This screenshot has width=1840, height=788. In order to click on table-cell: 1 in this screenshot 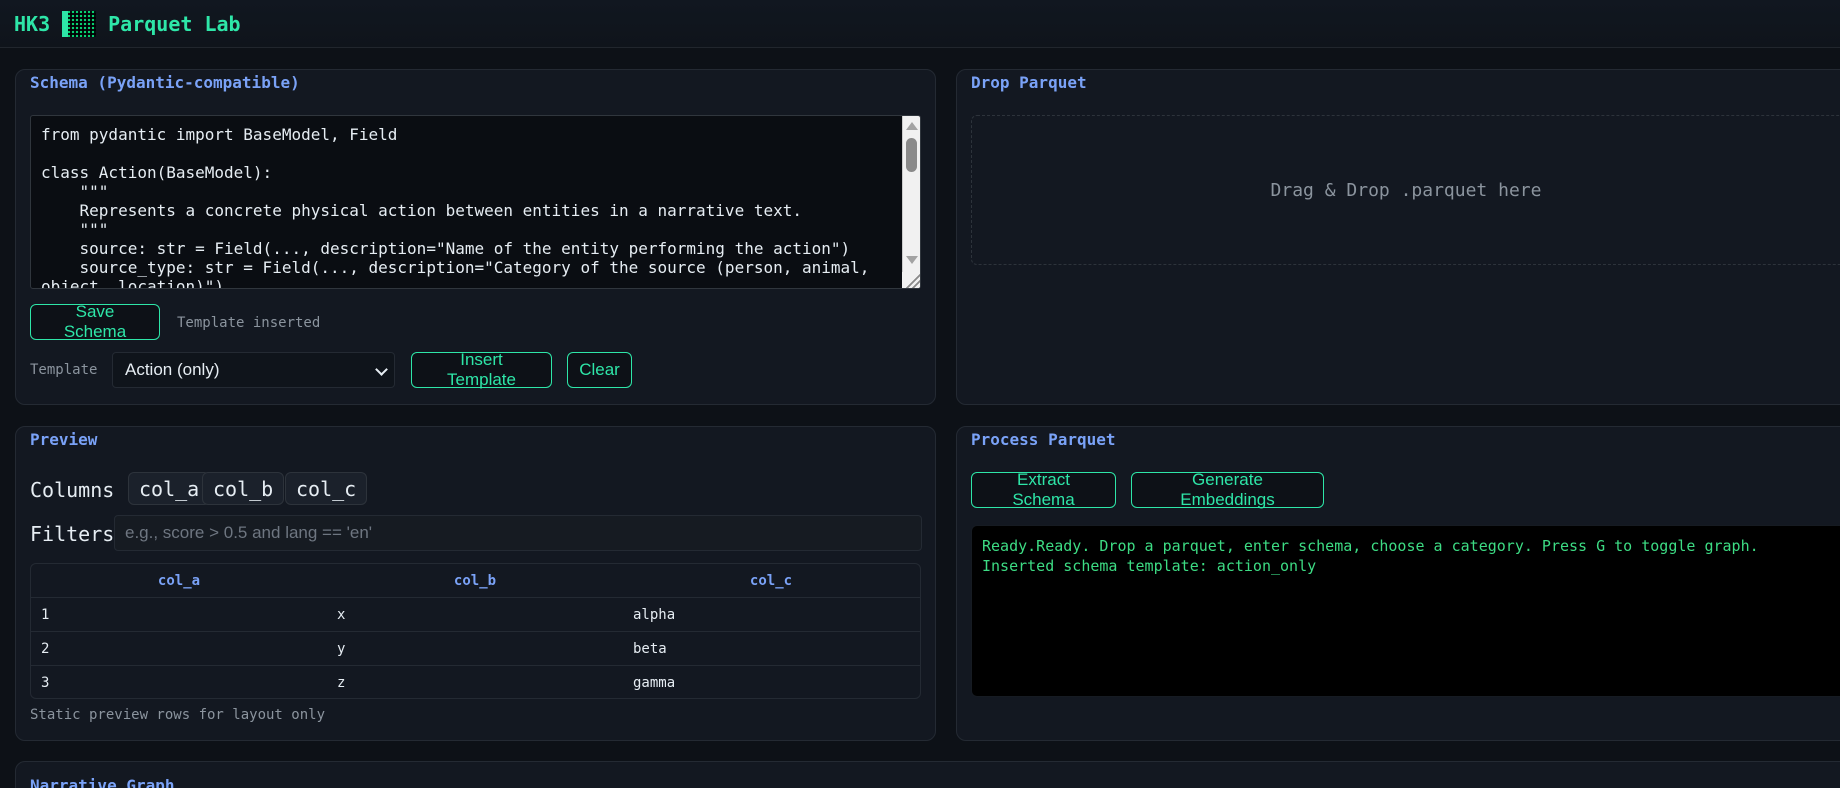, I will do `click(45, 614)`.